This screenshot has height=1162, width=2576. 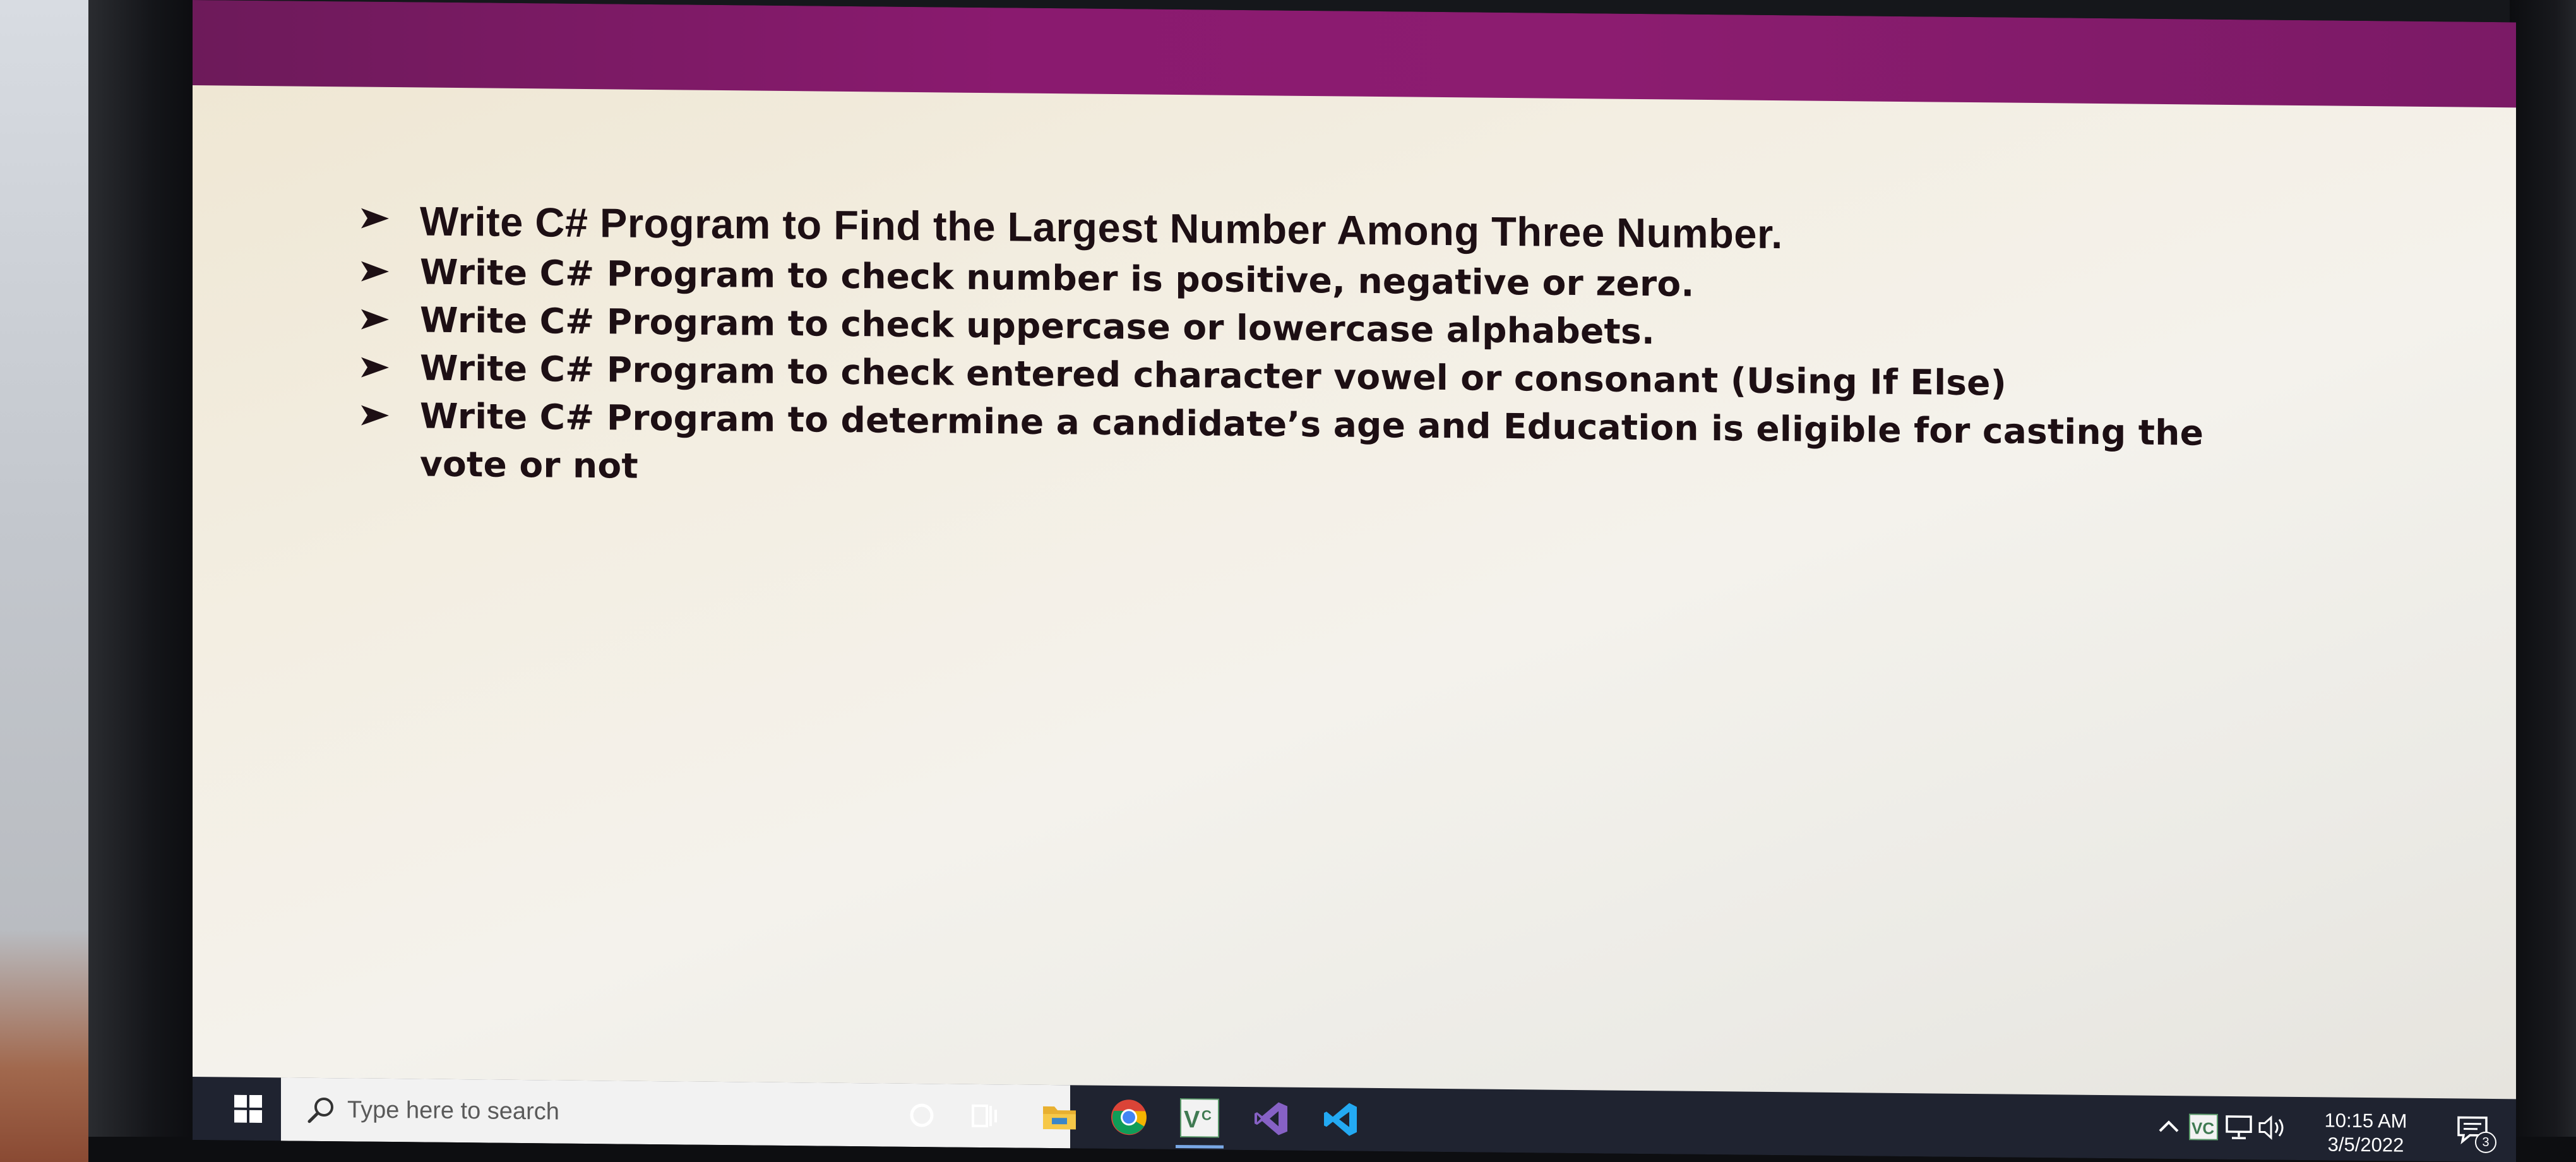 I want to click on chevron-up-icon, so click(x=2168, y=1126).